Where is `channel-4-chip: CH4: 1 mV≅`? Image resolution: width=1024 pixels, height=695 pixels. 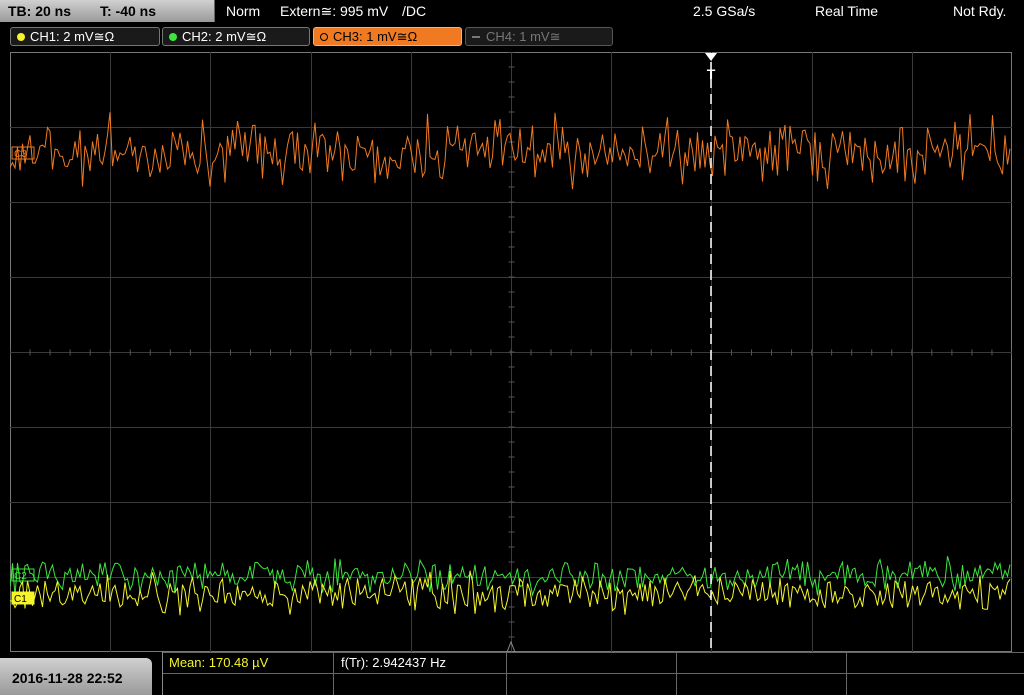 channel-4-chip: CH4: 1 mV≅ is located at coordinates (539, 36).